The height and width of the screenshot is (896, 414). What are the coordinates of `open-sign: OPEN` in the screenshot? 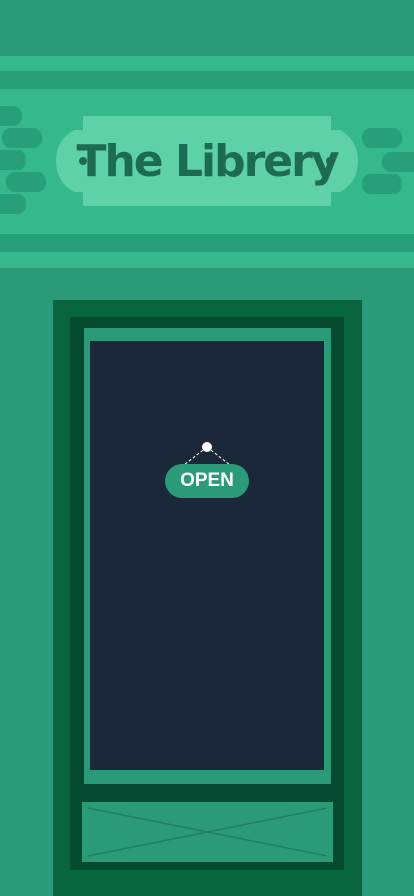 It's located at (207, 481).